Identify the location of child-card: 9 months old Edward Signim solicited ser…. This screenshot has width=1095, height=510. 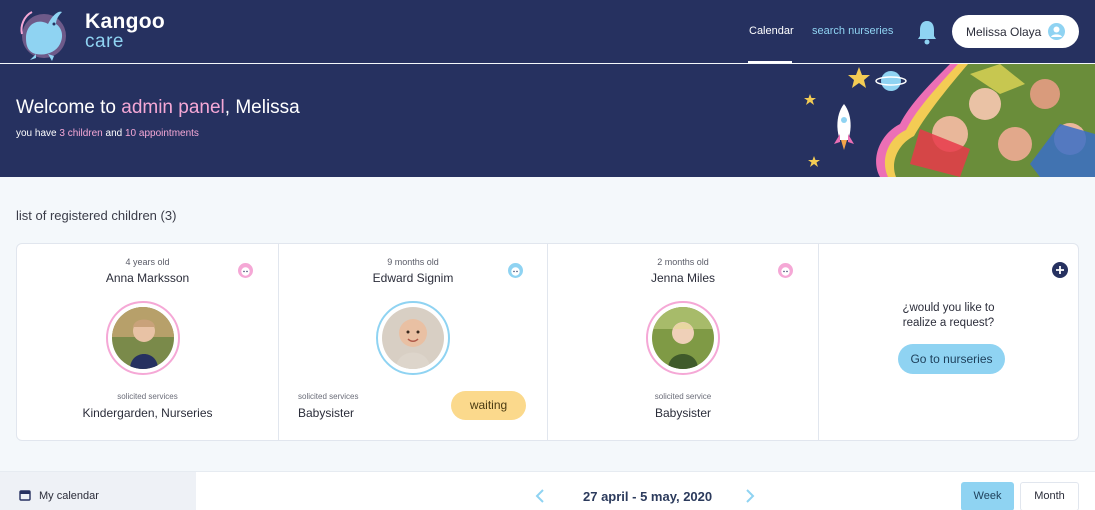
(413, 342).